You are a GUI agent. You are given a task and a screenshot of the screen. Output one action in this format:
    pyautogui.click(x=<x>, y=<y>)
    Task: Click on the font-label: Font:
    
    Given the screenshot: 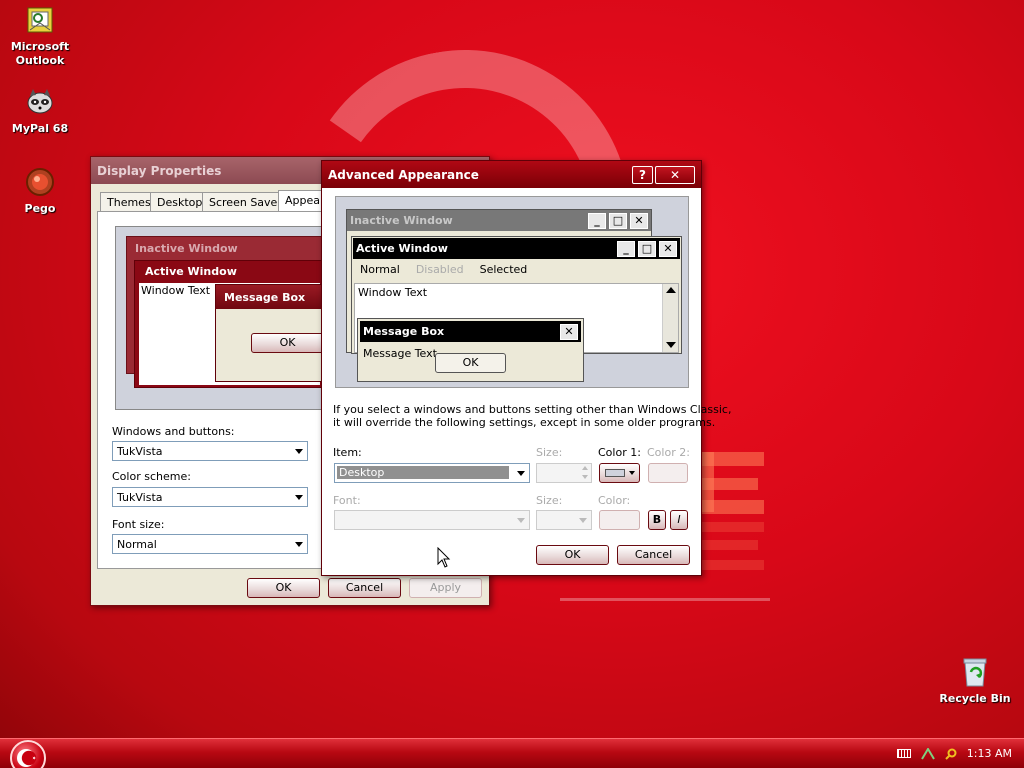 What is the action you would take?
    pyautogui.click(x=347, y=500)
    